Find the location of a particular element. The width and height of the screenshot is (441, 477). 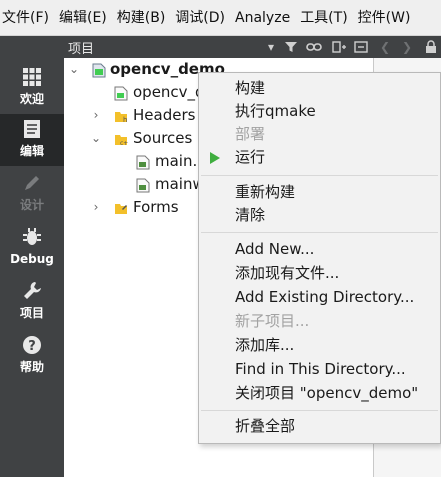

mode-edit: 编辑 is located at coordinates (32, 140).